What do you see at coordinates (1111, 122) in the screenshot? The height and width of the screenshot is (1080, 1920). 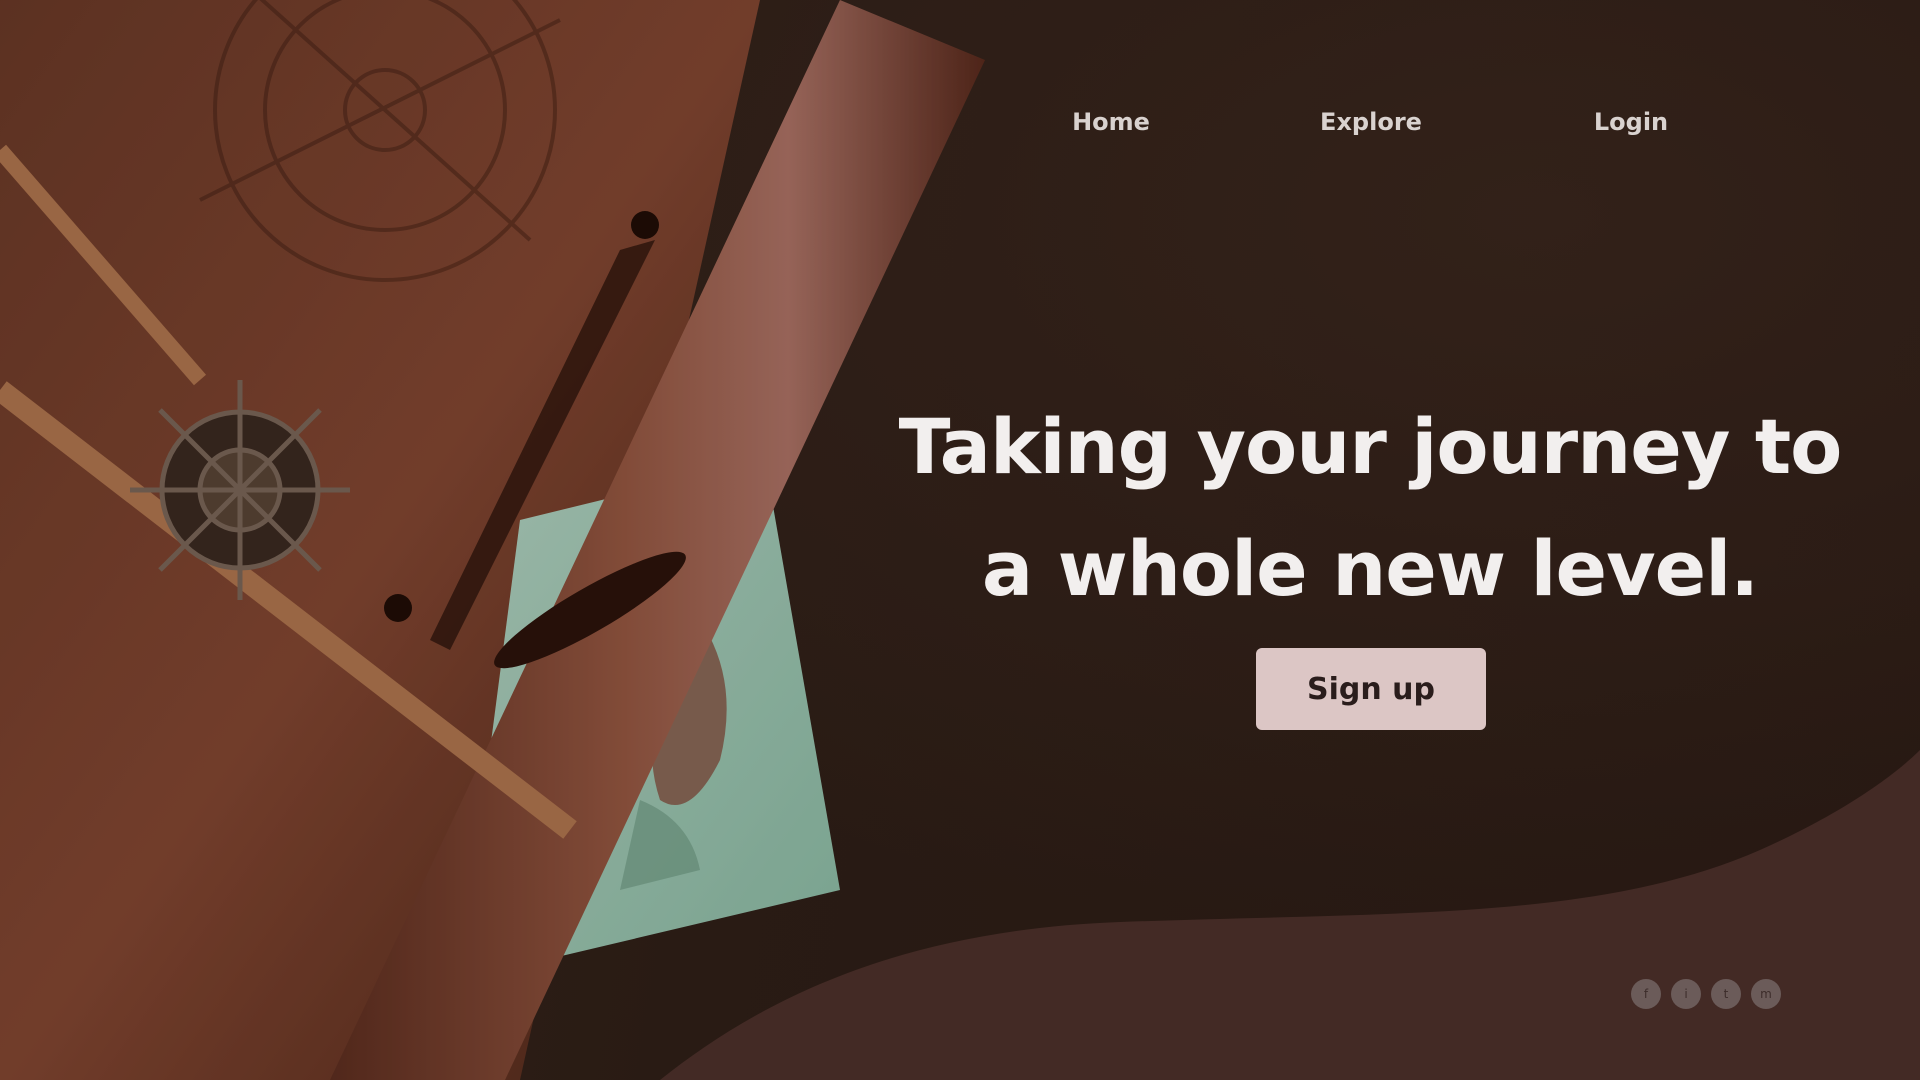 I see `nav-home-link: Home` at bounding box center [1111, 122].